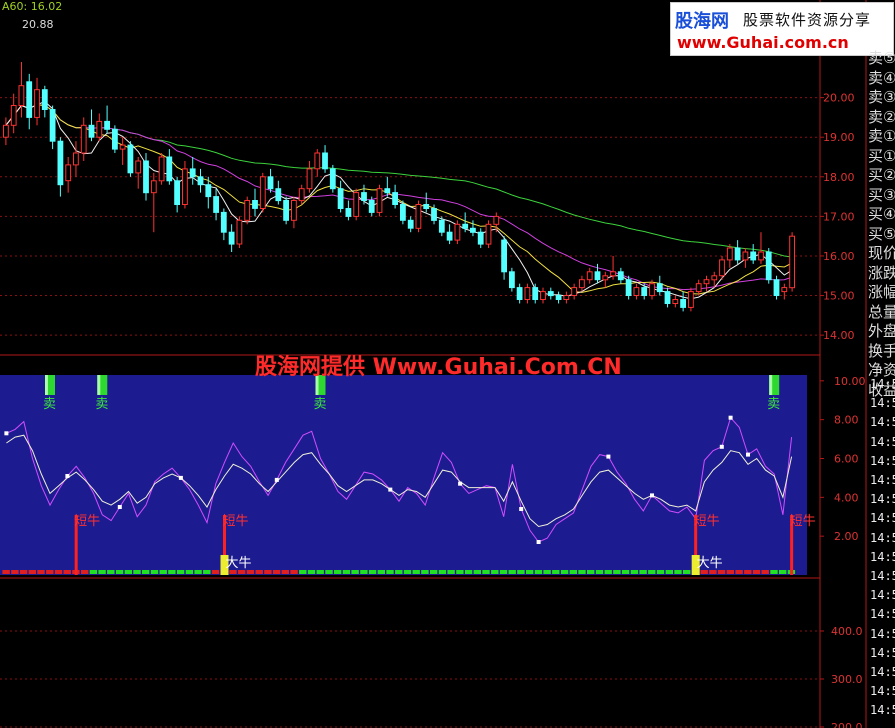 Image resolution: width=895 pixels, height=728 pixels. Describe the element at coordinates (839, 335) in the screenshot. I see `price-tick-label: 14.00` at that location.